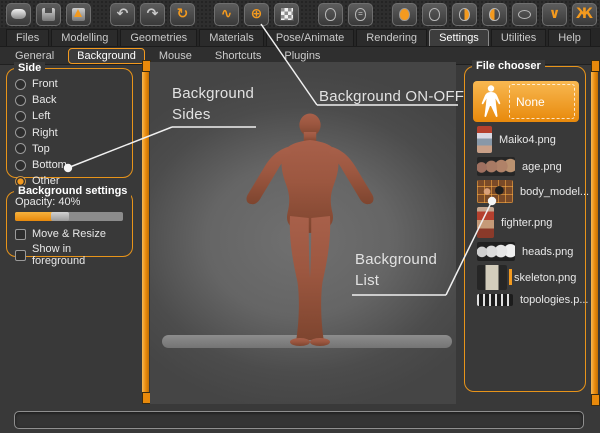  I want to click on radio-label: Right, so click(45, 132).